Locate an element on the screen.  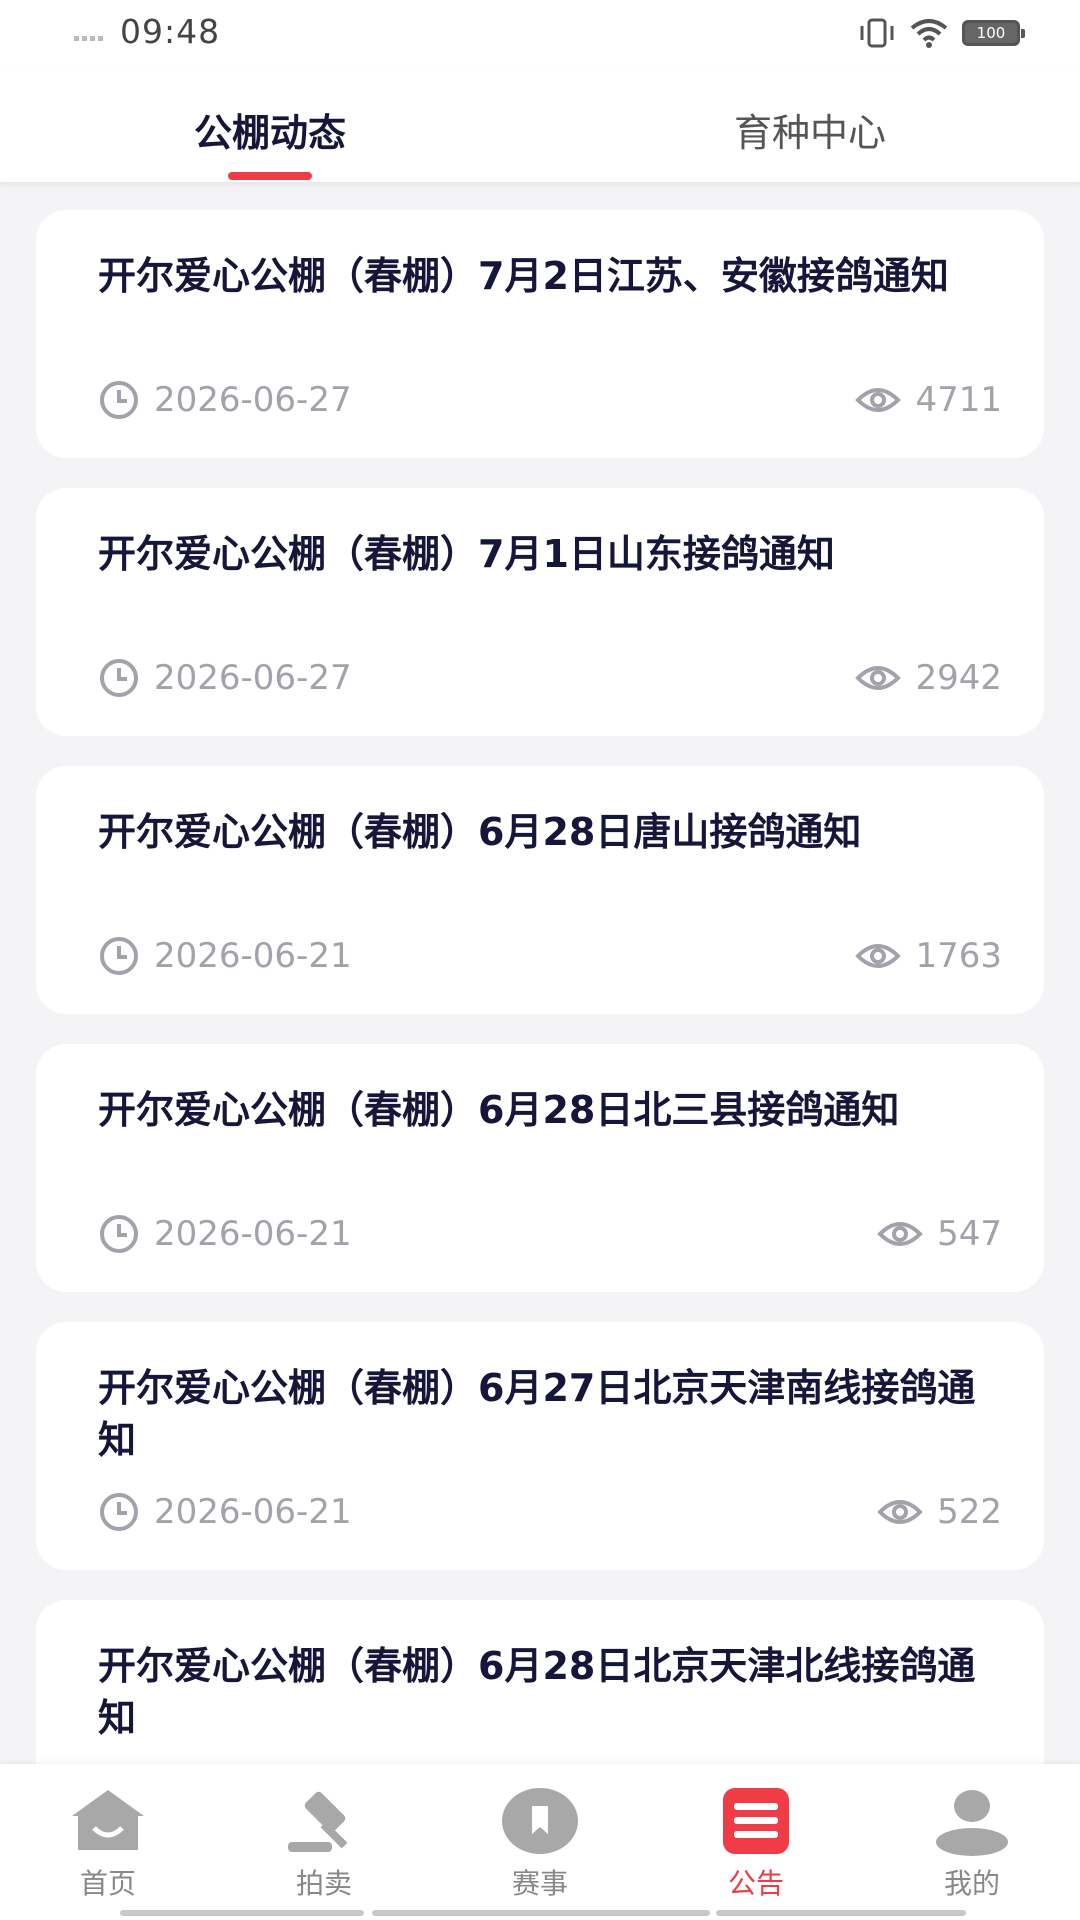
item-title: 开尔爱心公棚（春棚）7月2日江苏、安徽接鸽通知 is located at coordinates (523, 276).